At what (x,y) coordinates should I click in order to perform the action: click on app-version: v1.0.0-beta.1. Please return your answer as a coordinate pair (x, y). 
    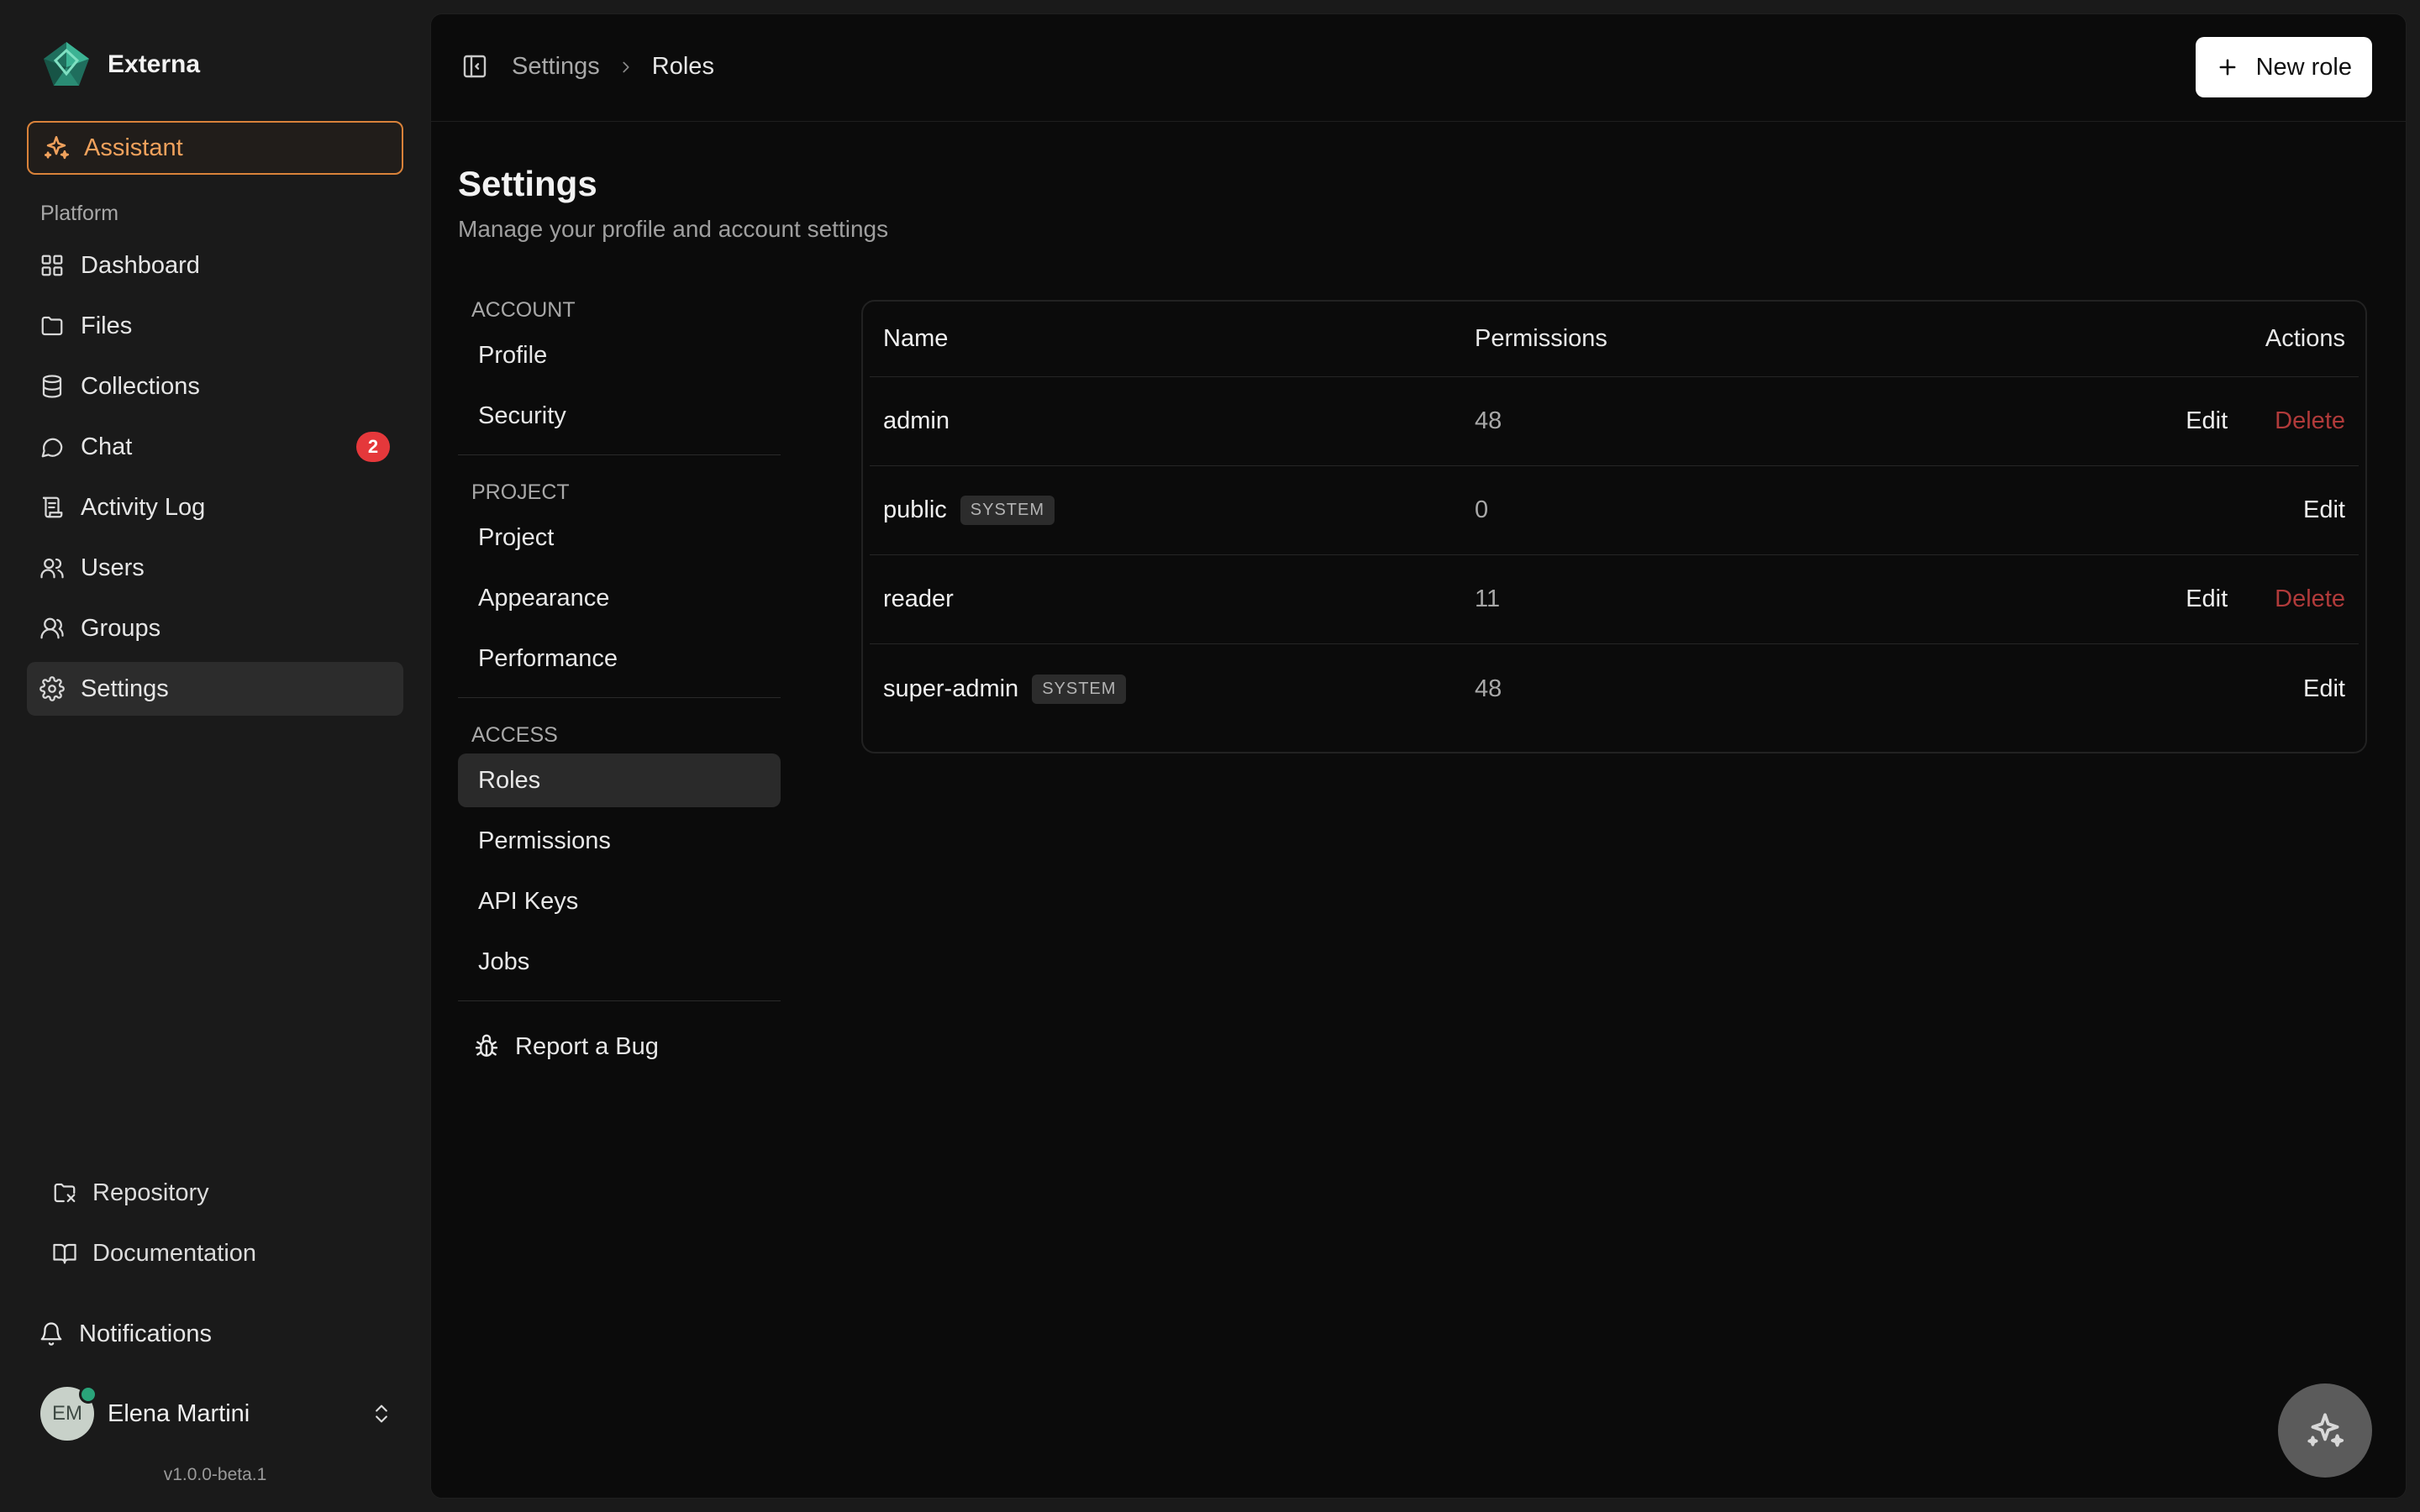
    Looking at the image, I should click on (215, 1474).